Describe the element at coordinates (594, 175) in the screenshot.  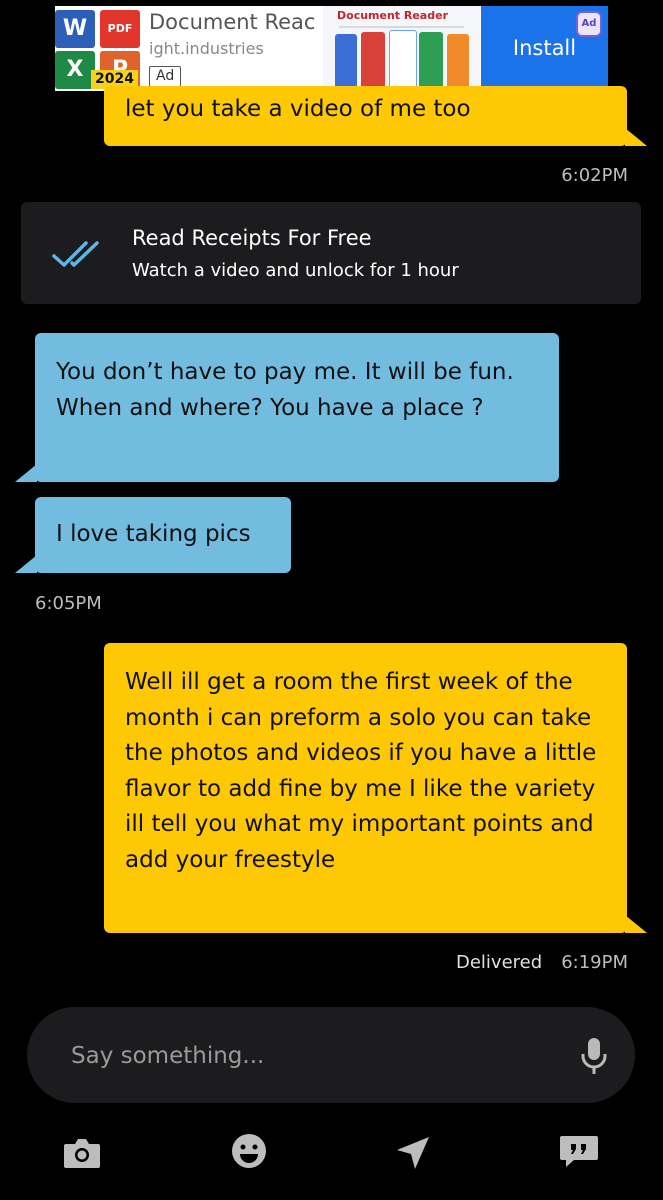
I see `message-timestamp: 6:02PM` at that location.